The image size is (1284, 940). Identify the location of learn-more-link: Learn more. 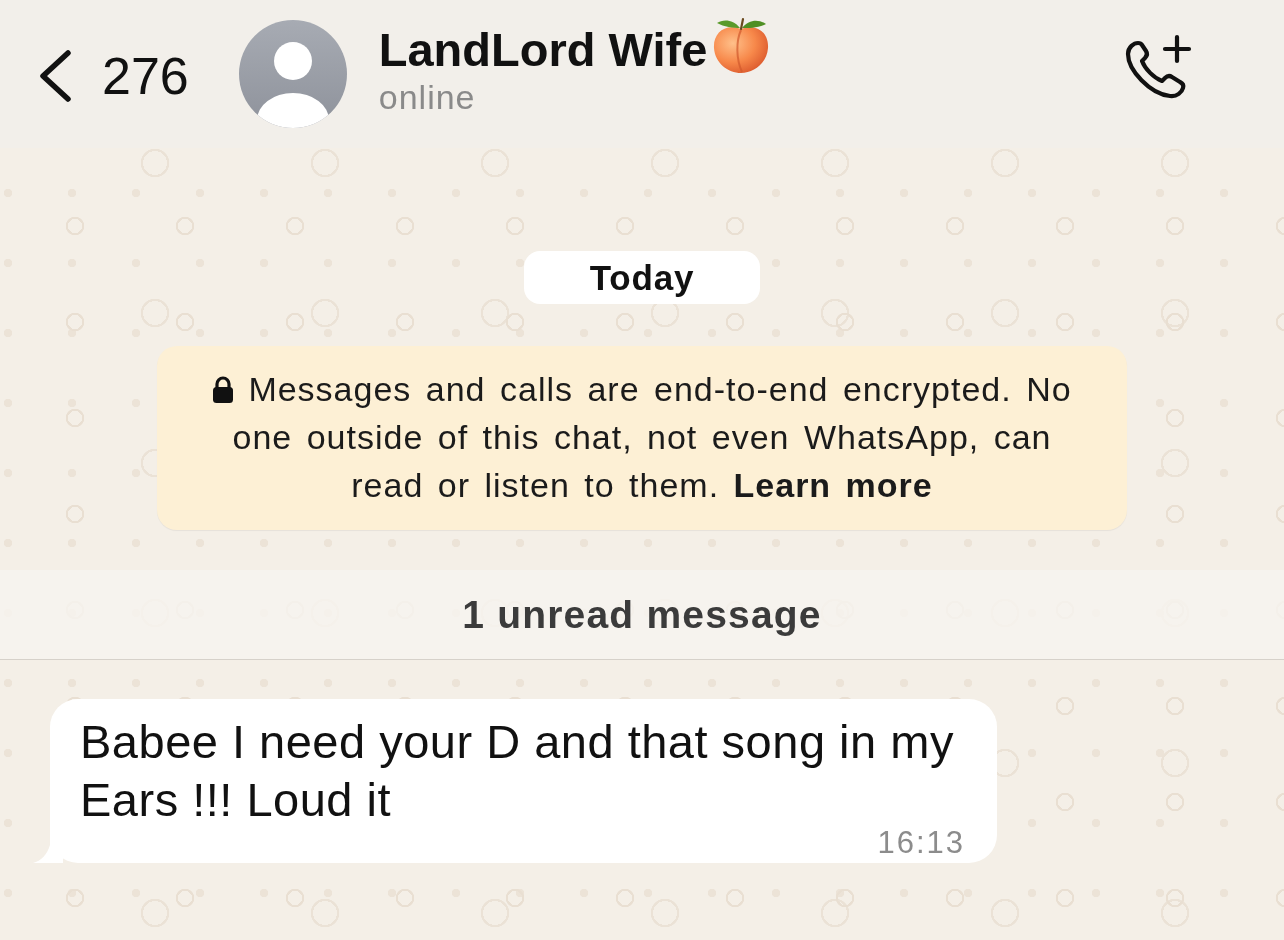
(833, 485).